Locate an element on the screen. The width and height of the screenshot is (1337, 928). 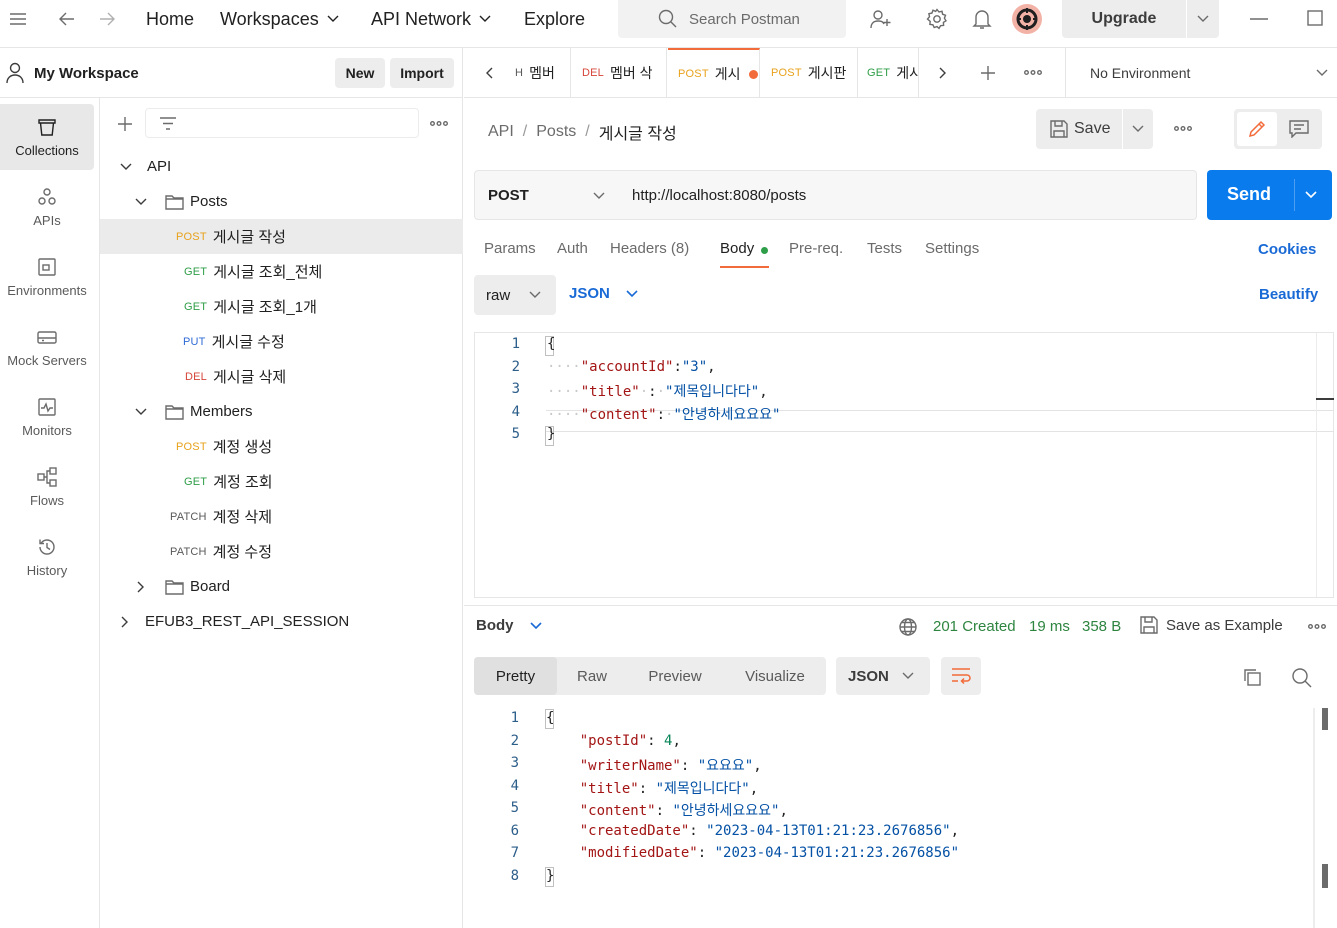
tab-body: Body is located at coordinates (737, 248).